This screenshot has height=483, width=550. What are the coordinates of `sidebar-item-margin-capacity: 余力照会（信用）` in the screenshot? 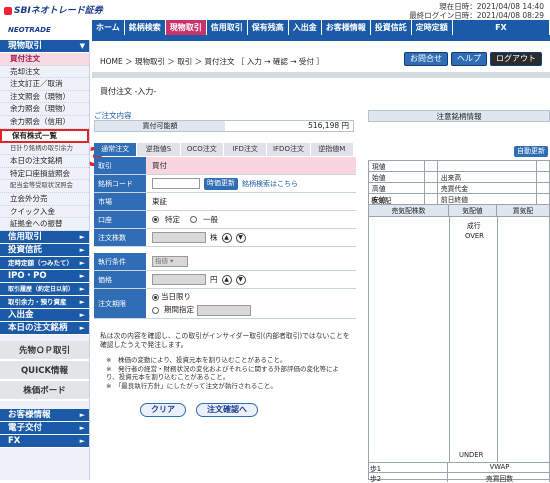 It's located at (44, 122).